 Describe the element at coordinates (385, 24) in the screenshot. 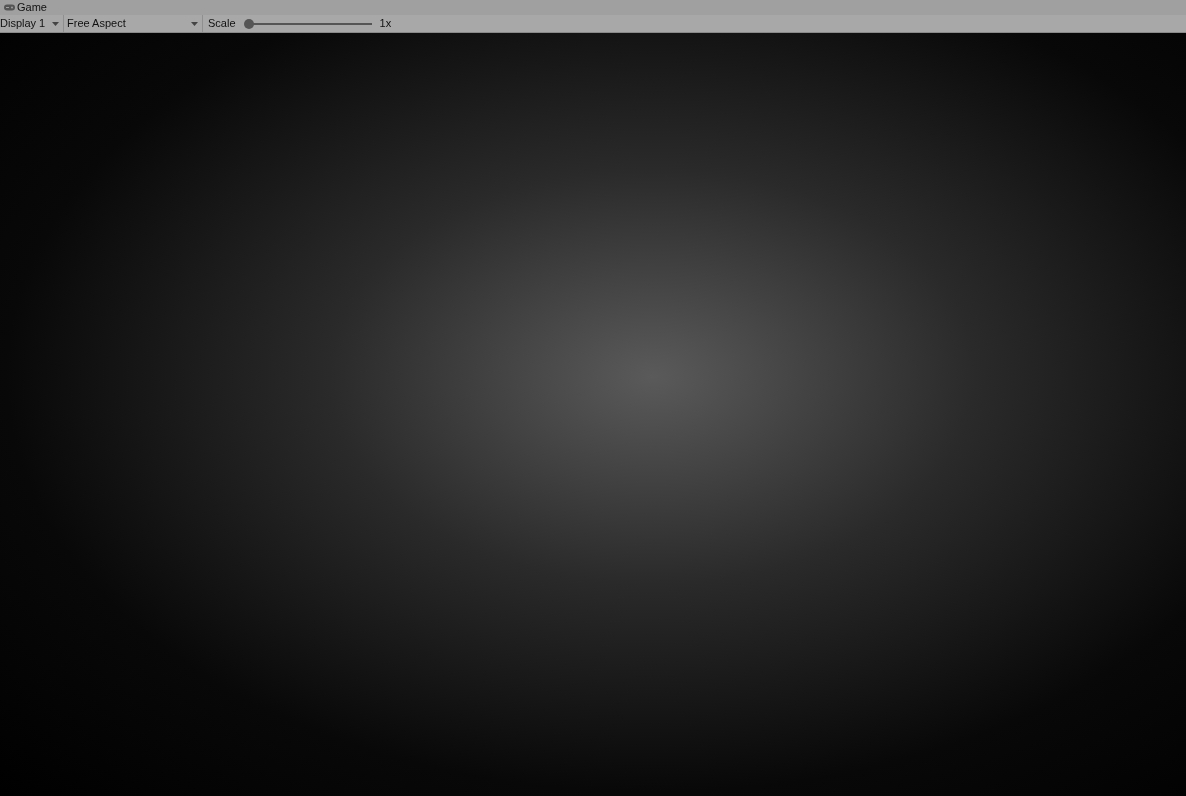

I see `scale-value: 1x` at that location.